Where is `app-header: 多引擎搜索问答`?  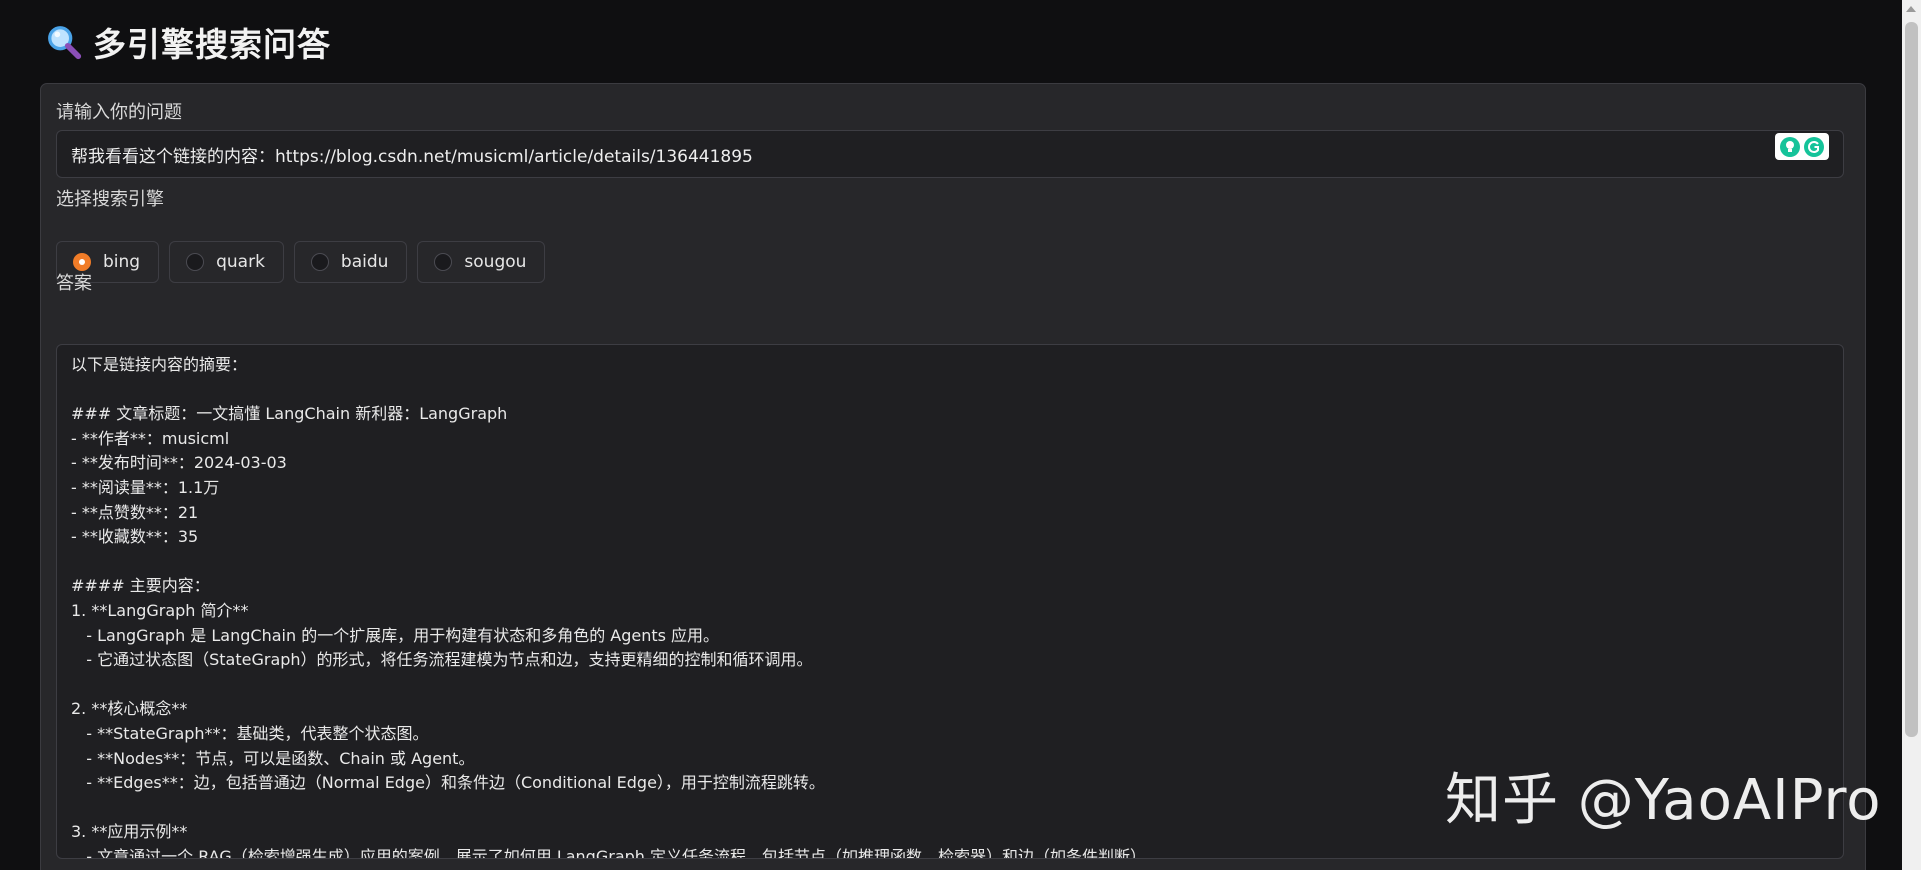
app-header: 多引擎搜索问答 is located at coordinates (188, 42).